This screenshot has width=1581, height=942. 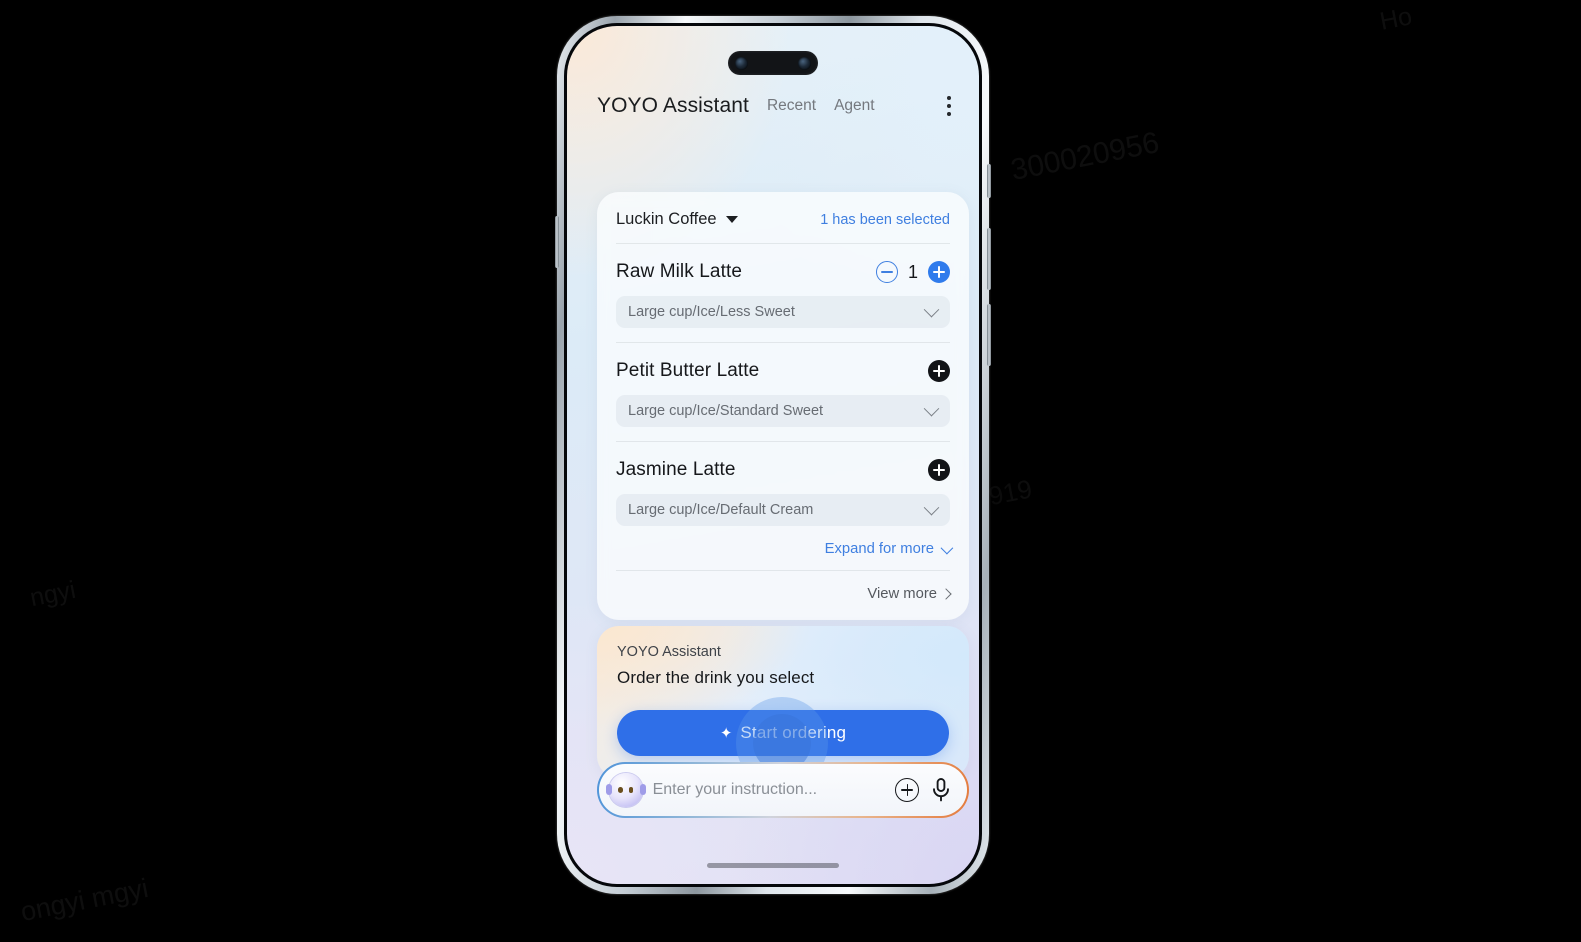 What do you see at coordinates (989, 335) in the screenshot?
I see `side-button-volume-down` at bounding box center [989, 335].